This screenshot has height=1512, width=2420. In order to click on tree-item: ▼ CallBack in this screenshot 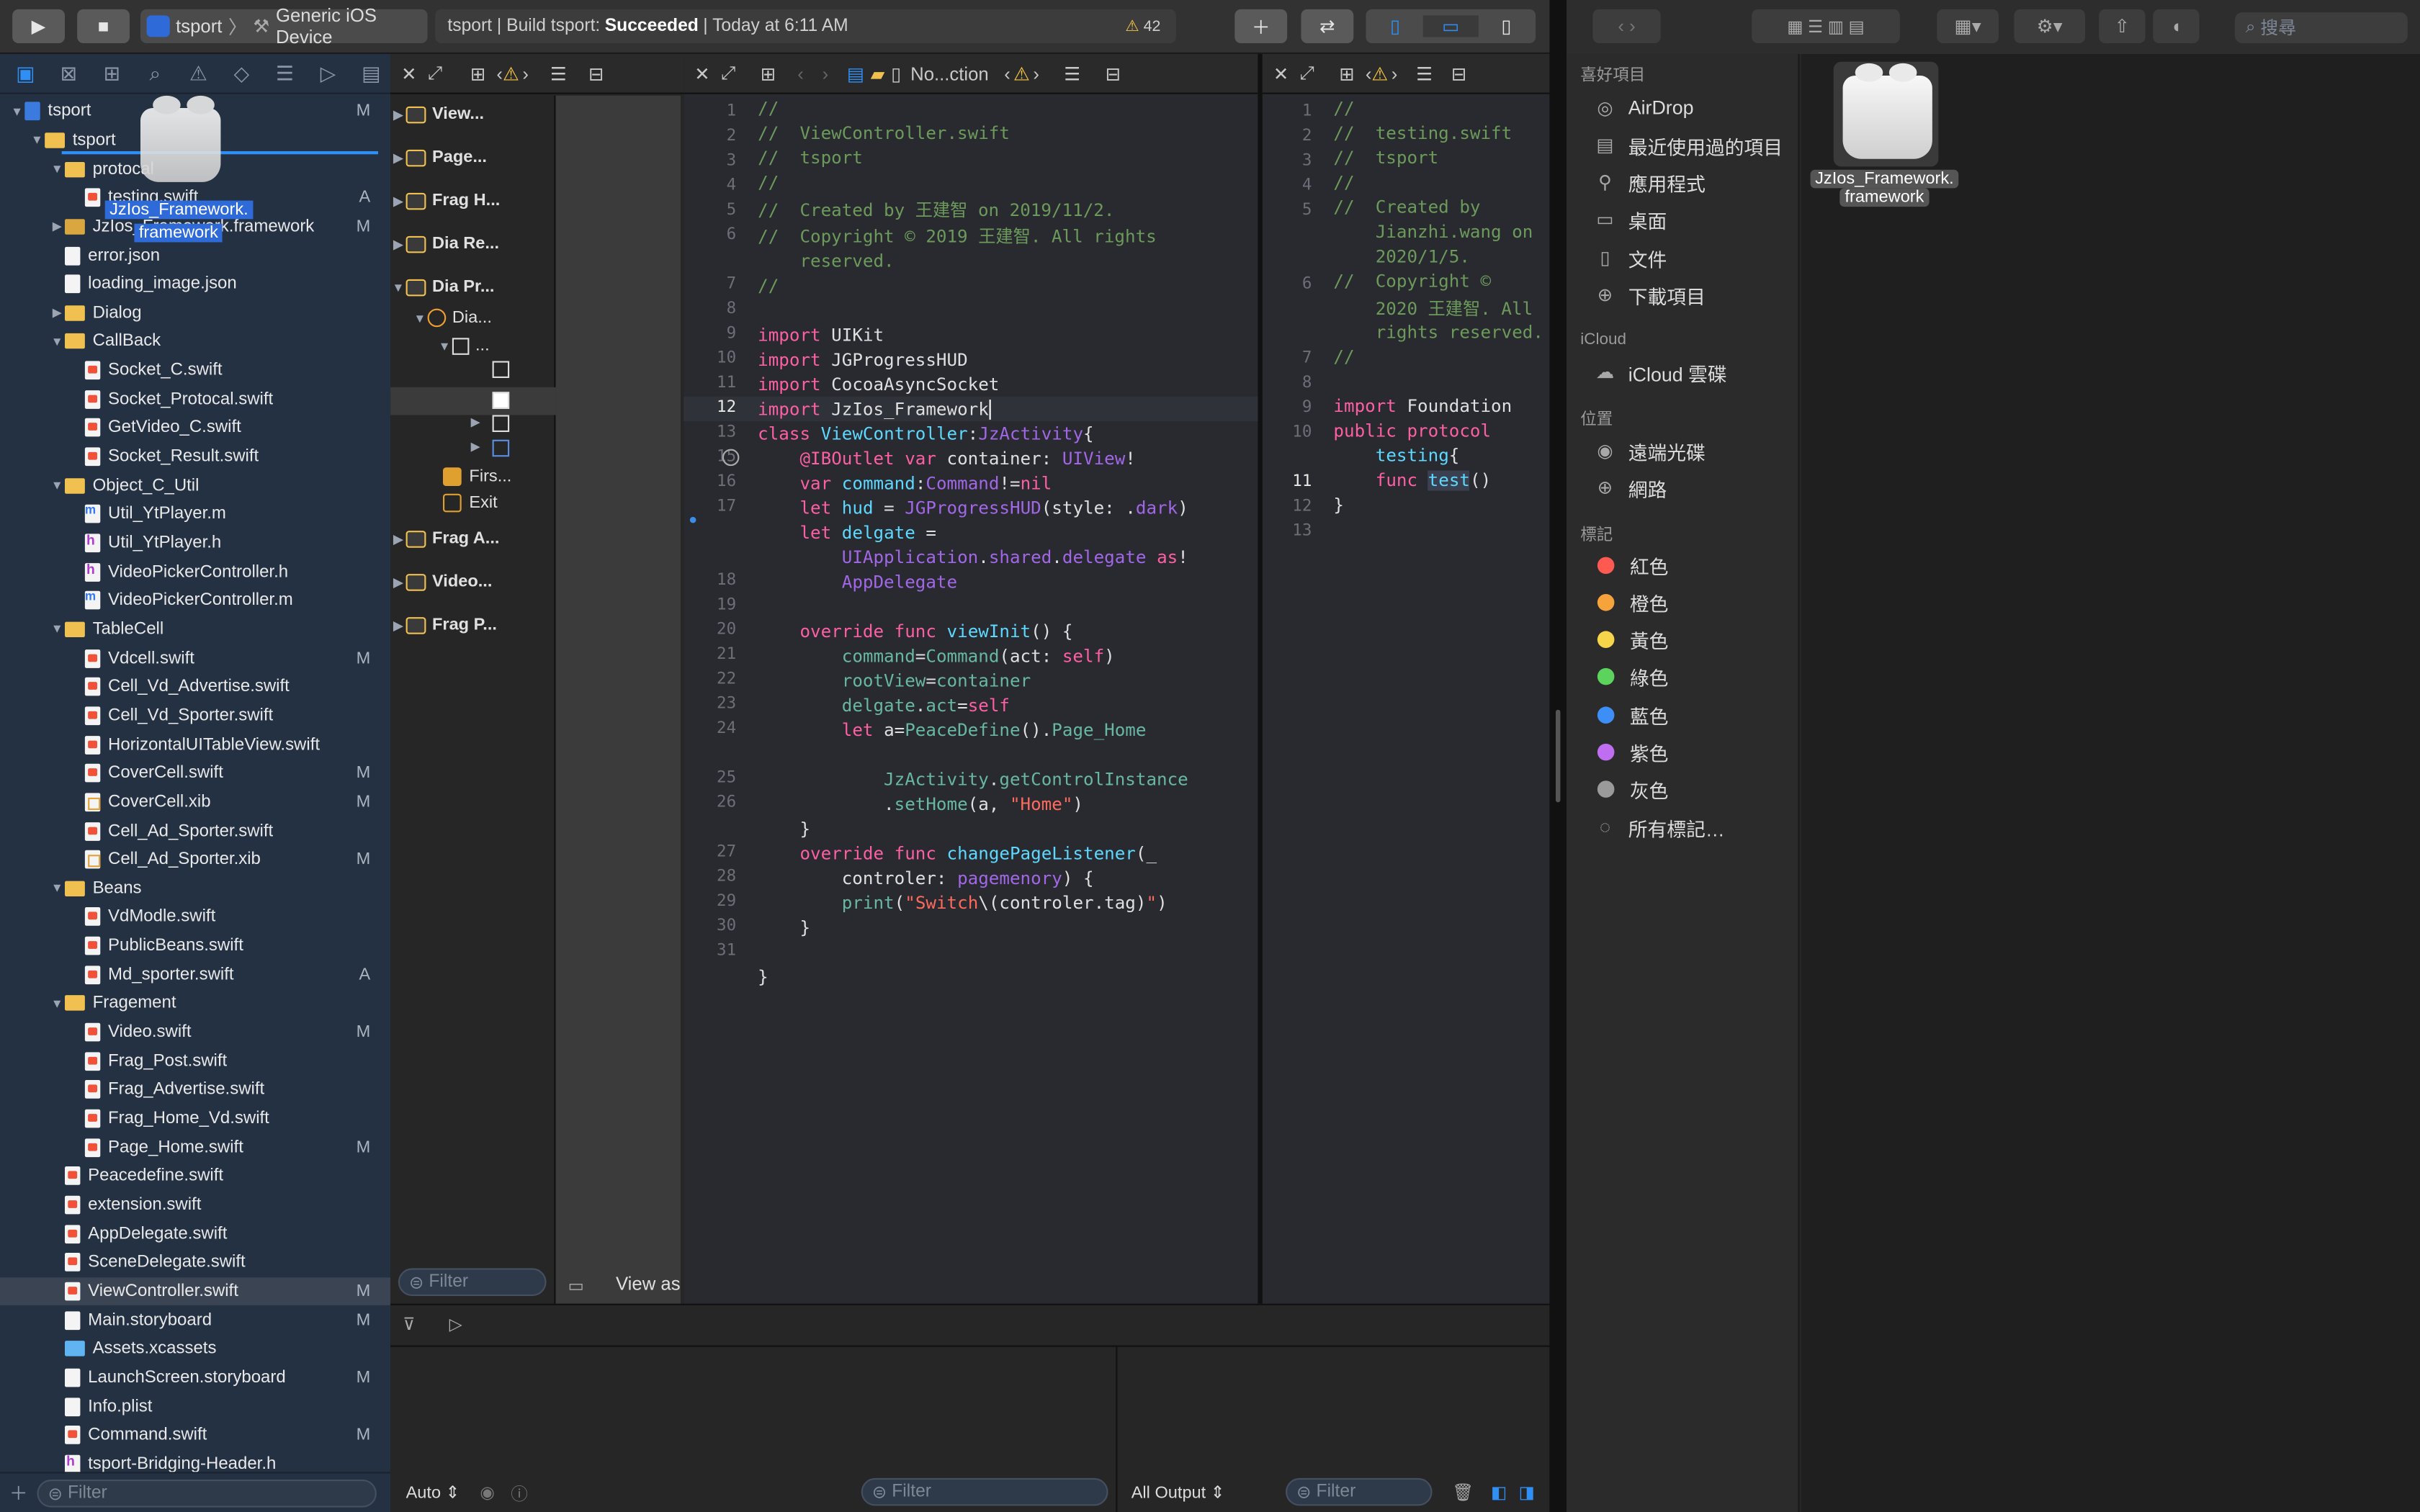, I will do `click(195, 342)`.